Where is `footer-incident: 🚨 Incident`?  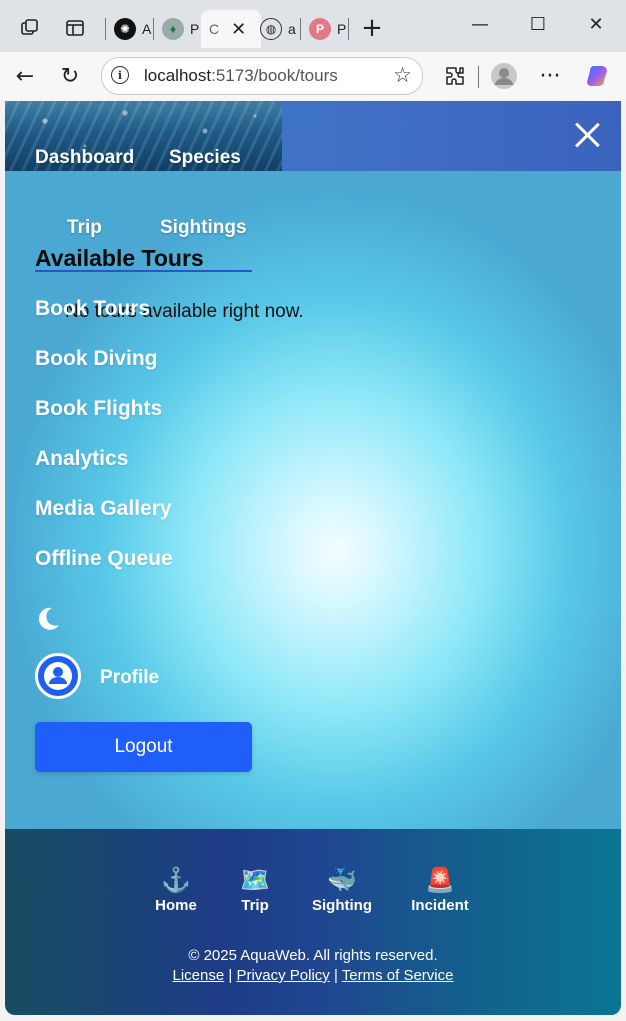
footer-incident: 🚨 Incident is located at coordinates (440, 890).